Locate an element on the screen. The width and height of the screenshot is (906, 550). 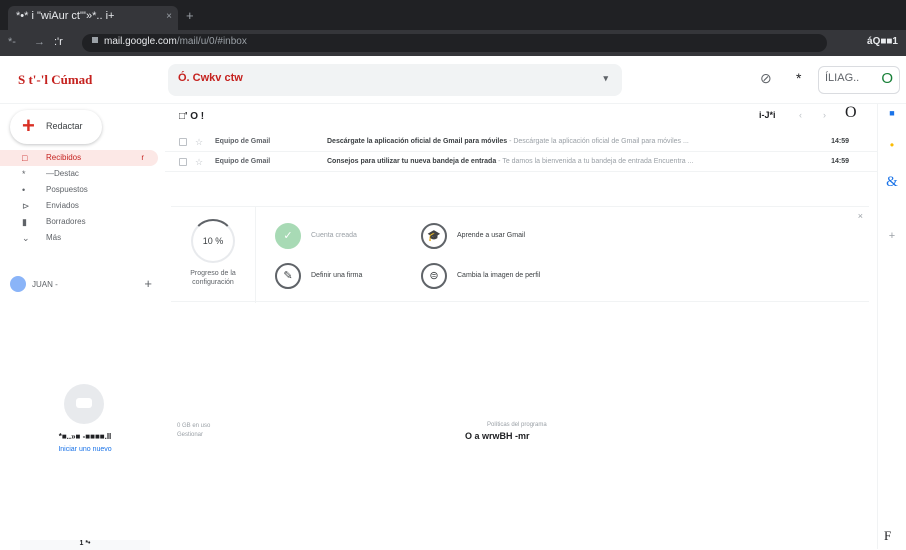
forward-button: → is located at coordinates (39, 42).